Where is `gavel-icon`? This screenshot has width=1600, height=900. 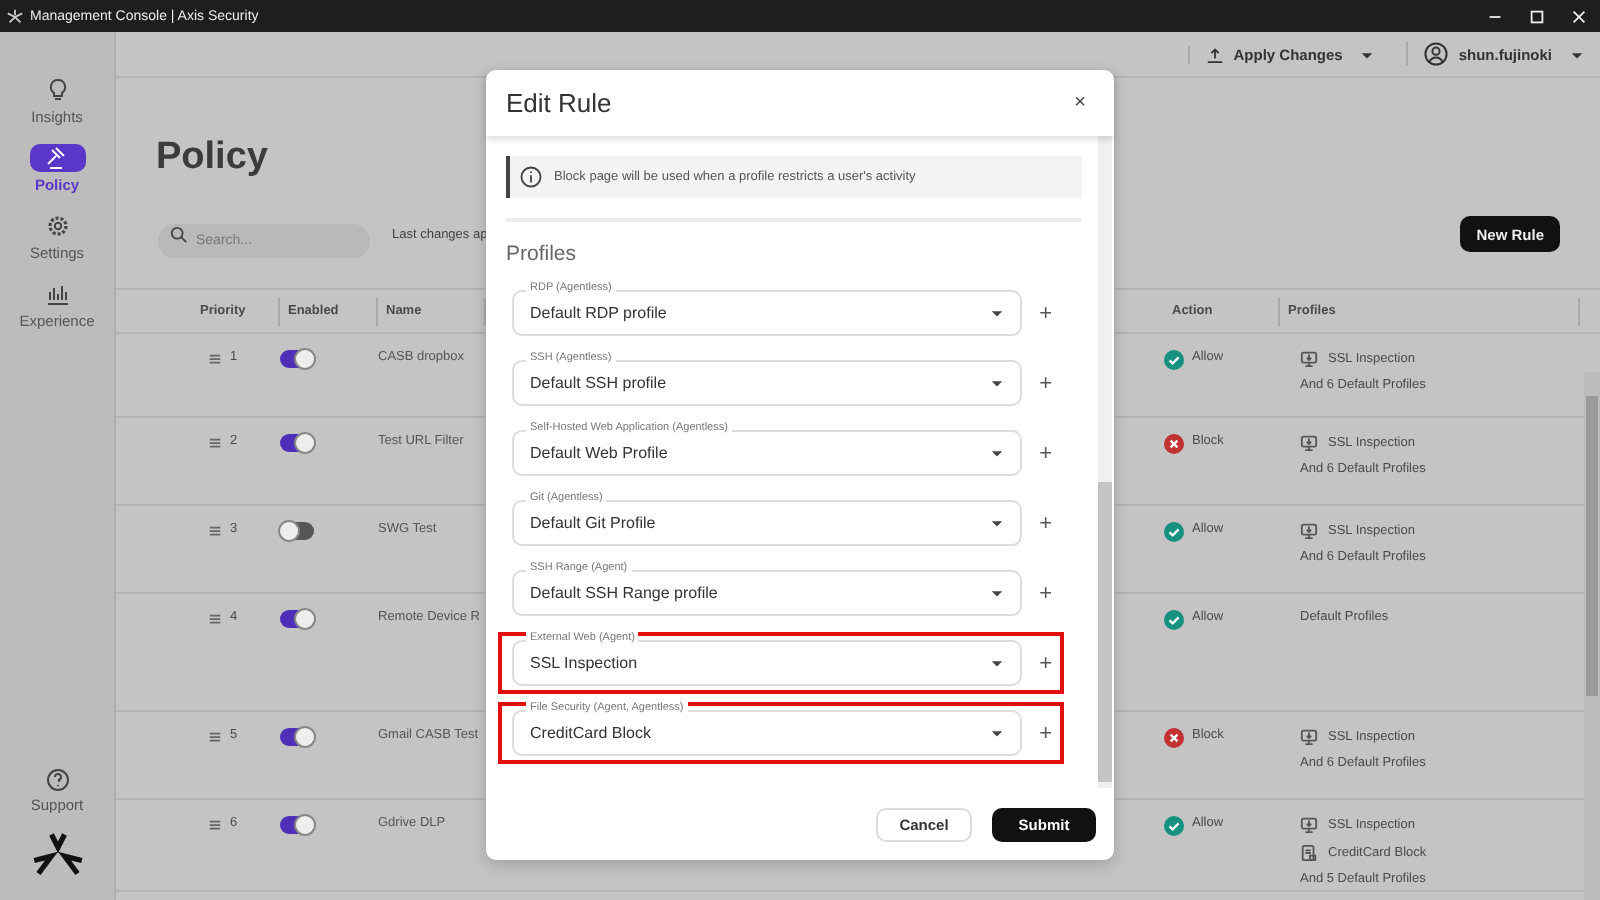
gavel-icon is located at coordinates (57, 158).